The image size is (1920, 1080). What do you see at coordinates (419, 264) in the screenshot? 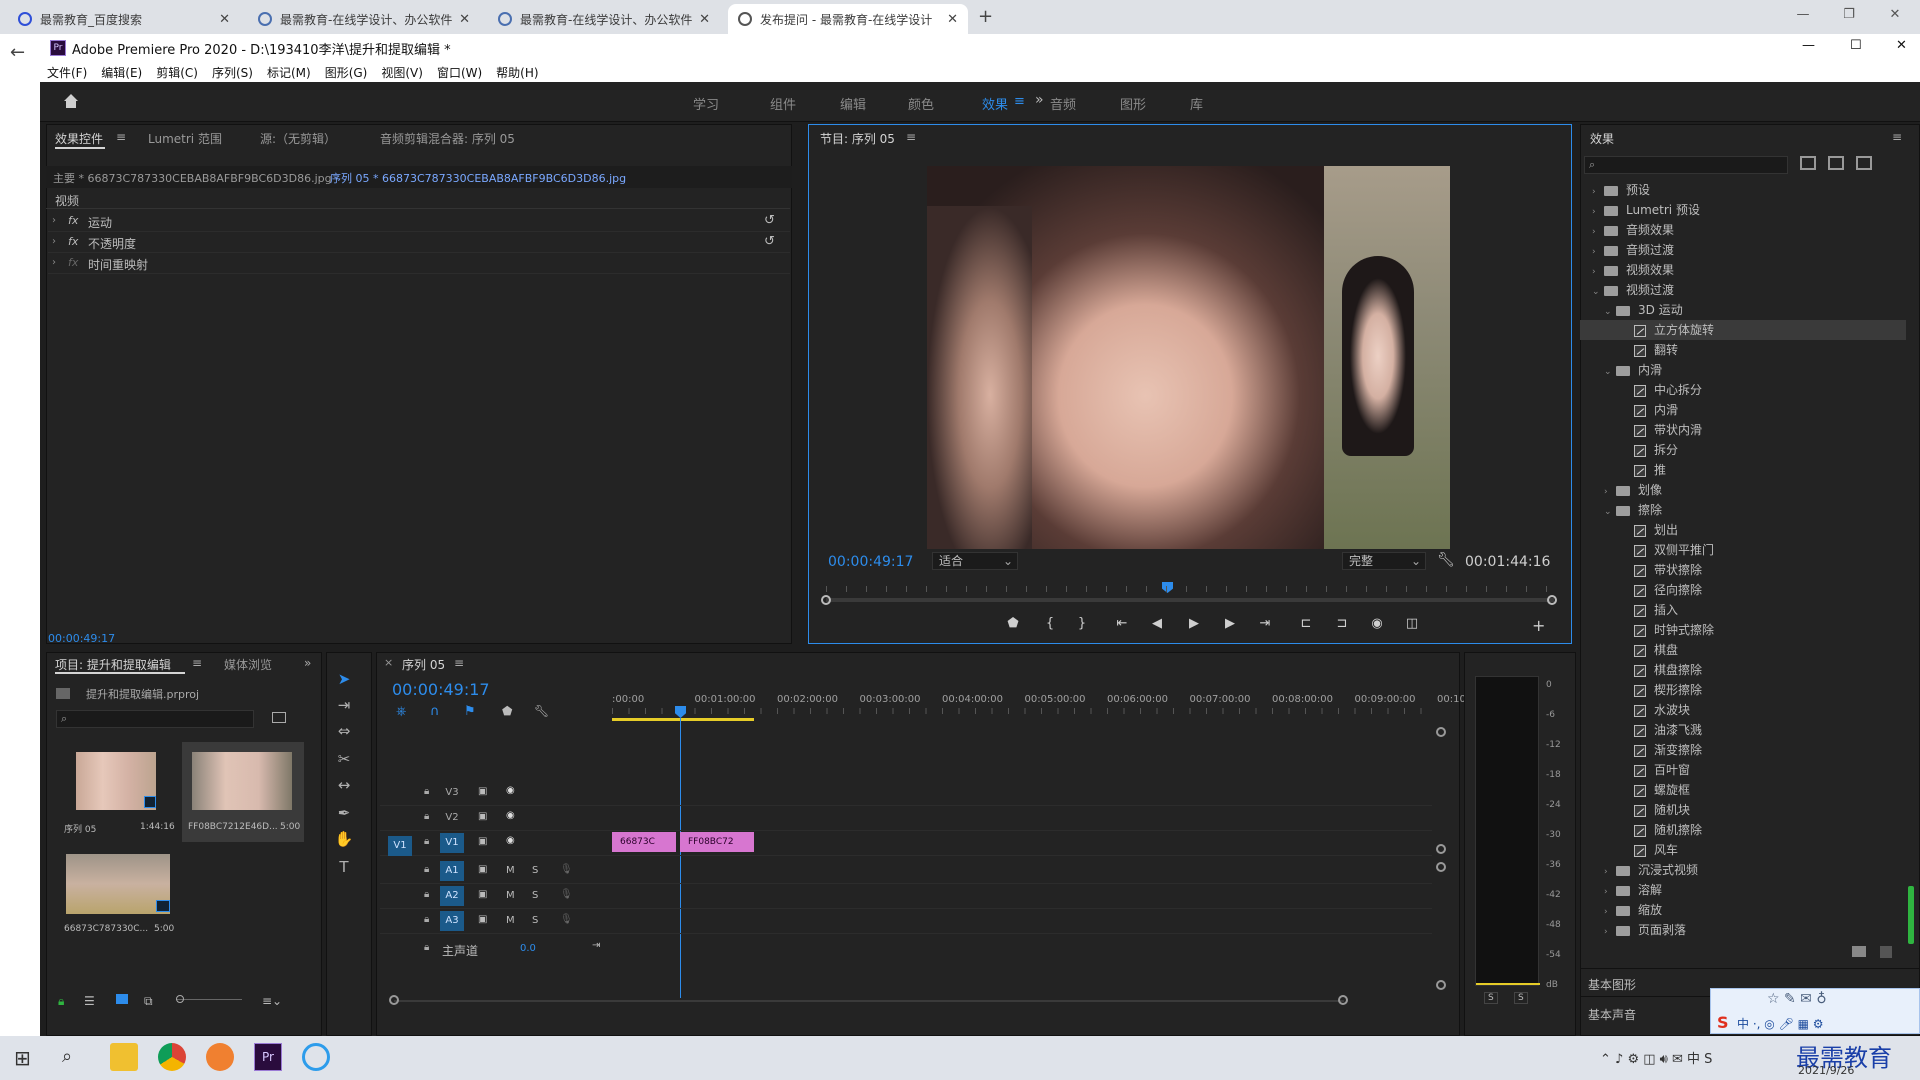
I see `effect-property-row: › fx 时间重映射` at bounding box center [419, 264].